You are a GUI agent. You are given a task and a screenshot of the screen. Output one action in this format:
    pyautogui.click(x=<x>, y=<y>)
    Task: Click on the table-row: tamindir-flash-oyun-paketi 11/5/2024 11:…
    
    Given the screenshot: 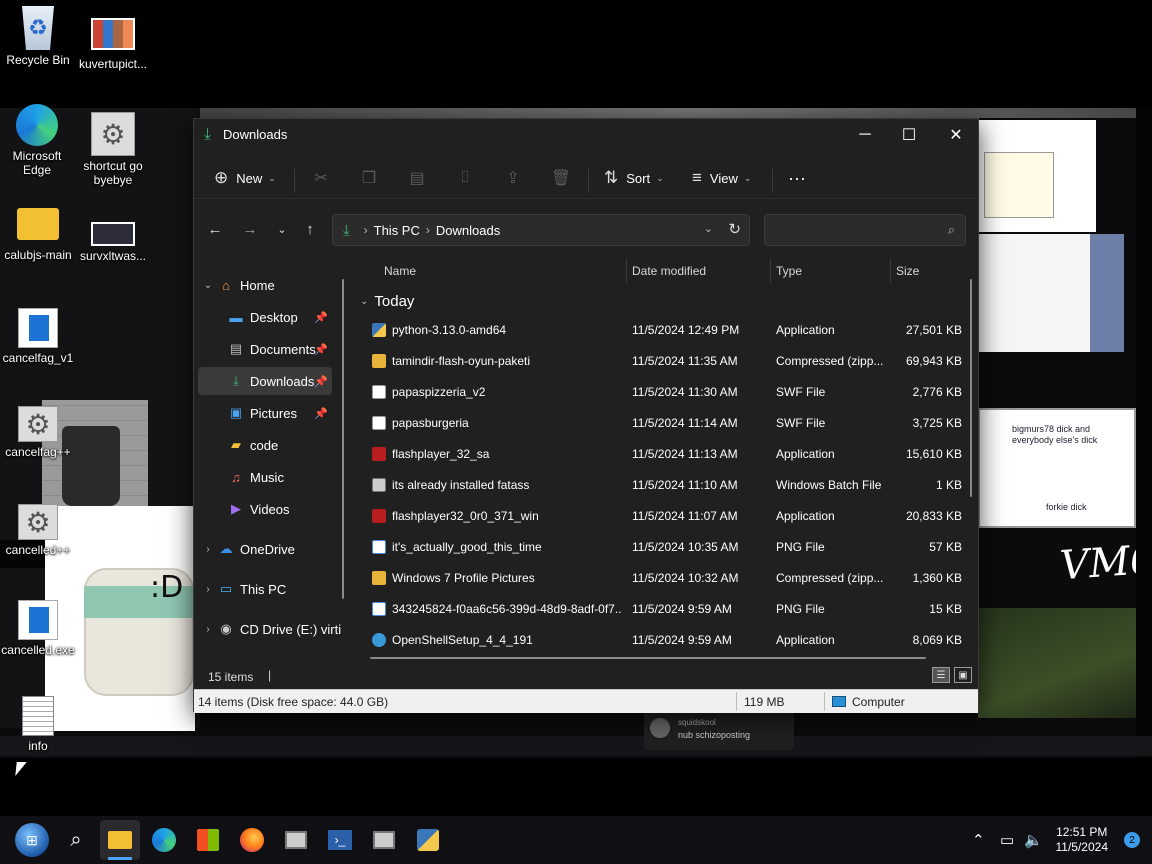 What is the action you would take?
    pyautogui.click(x=665, y=361)
    